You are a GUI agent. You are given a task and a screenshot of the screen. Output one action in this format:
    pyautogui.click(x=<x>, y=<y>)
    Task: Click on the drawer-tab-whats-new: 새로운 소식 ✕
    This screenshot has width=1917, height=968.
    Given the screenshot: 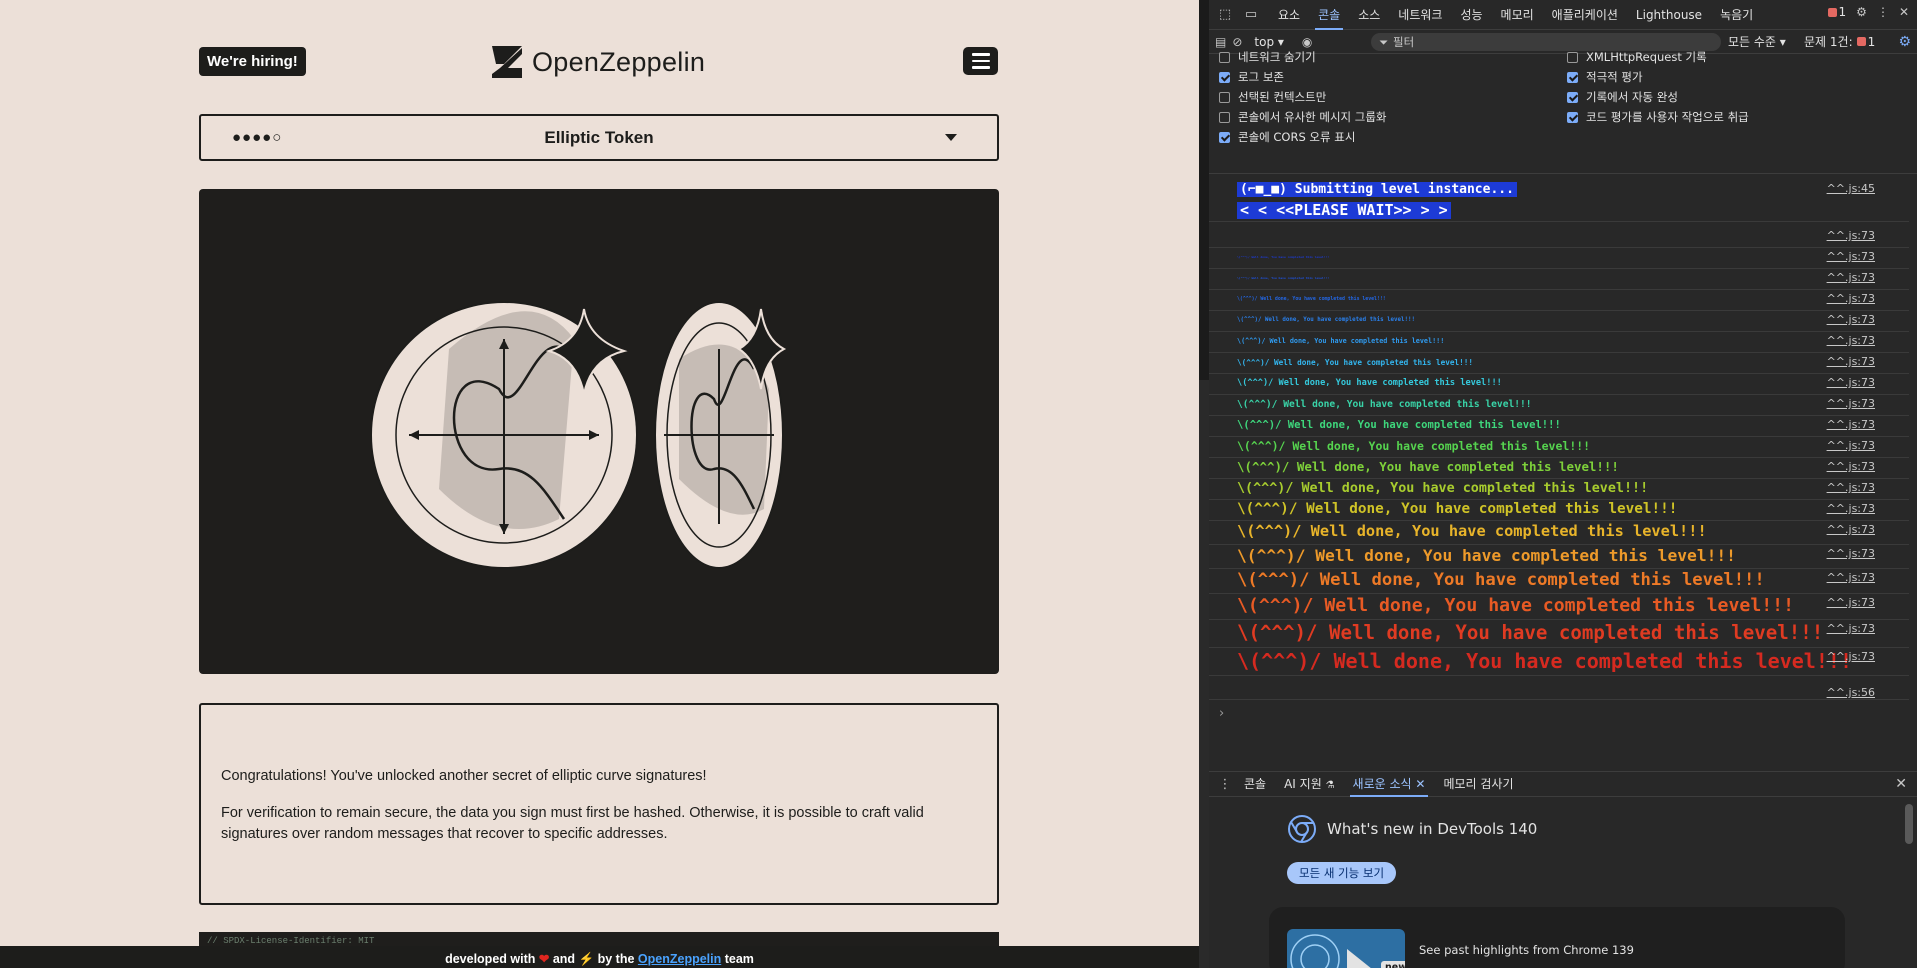 What is the action you would take?
    pyautogui.click(x=1389, y=784)
    